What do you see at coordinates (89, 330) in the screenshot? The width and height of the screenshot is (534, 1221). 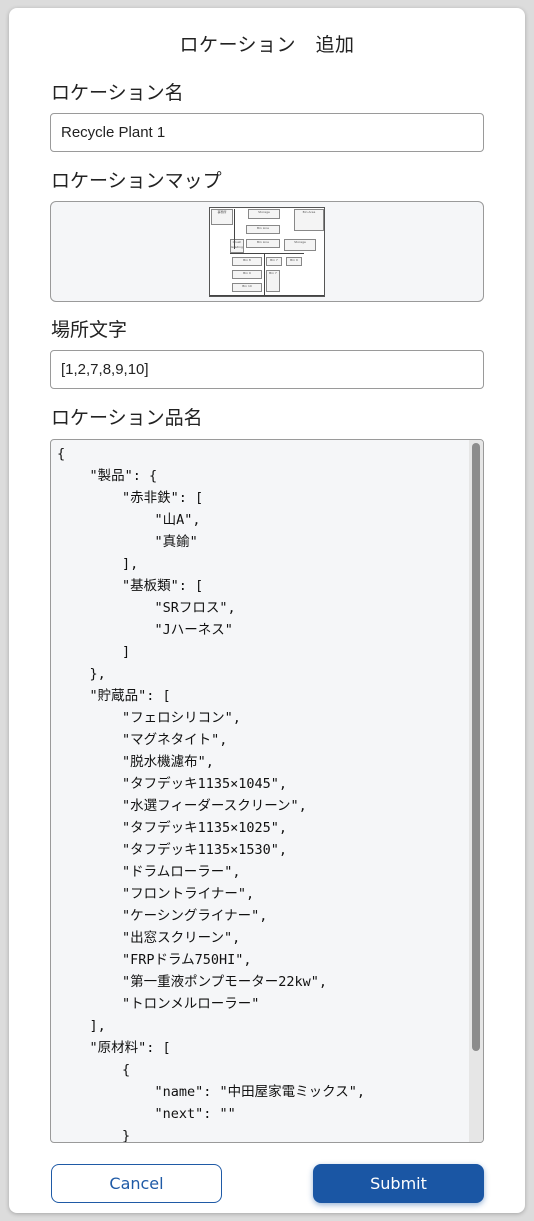 I see `place-chars-label: 場所文字` at bounding box center [89, 330].